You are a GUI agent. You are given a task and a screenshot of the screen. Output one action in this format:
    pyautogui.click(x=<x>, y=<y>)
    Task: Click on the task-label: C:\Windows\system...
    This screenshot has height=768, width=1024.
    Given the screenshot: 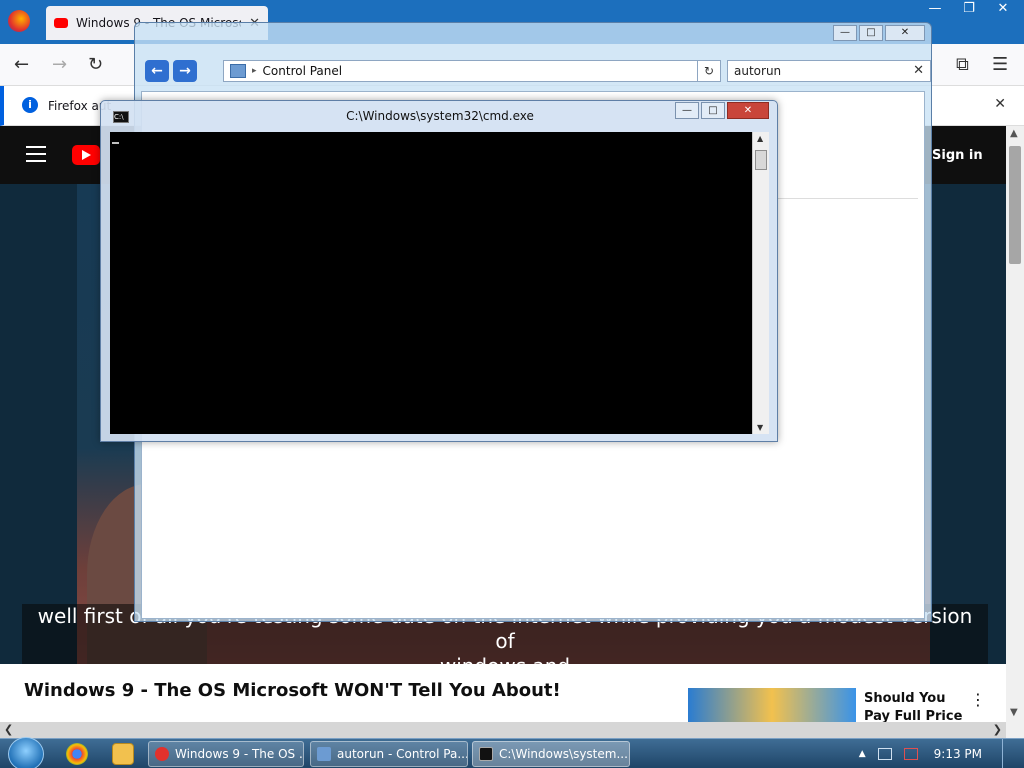 What is the action you would take?
    pyautogui.click(x=563, y=754)
    